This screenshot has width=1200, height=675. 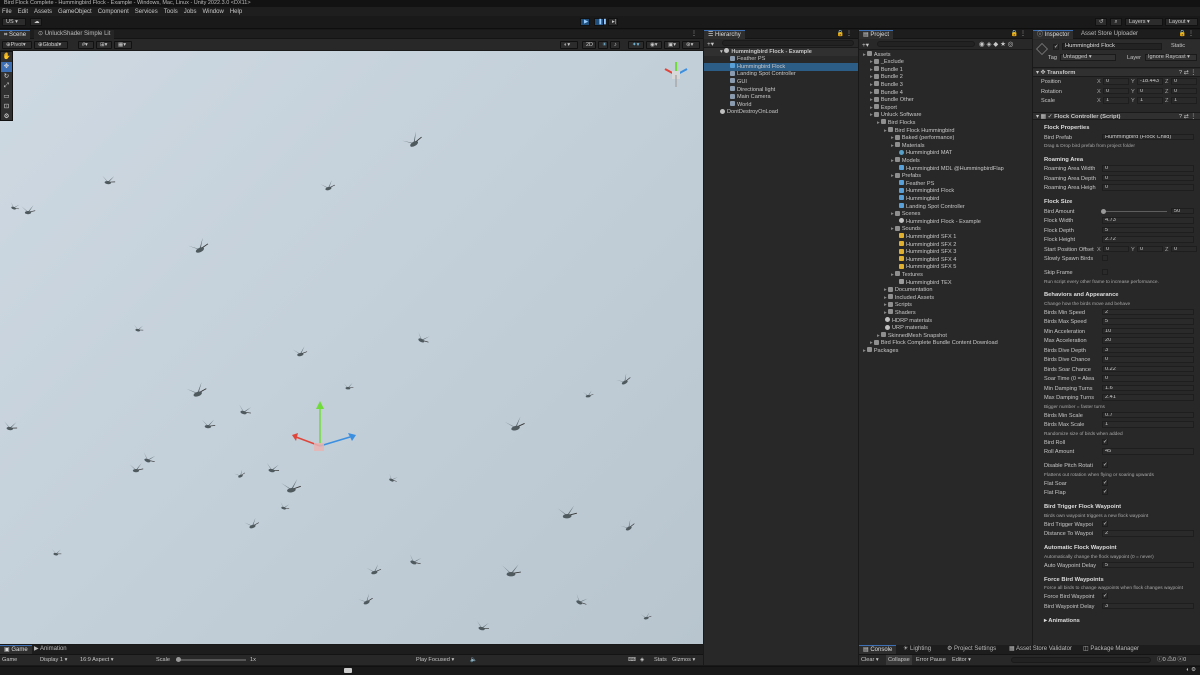 I want to click on transform-y-field: -18.443, so click(x=1150, y=81).